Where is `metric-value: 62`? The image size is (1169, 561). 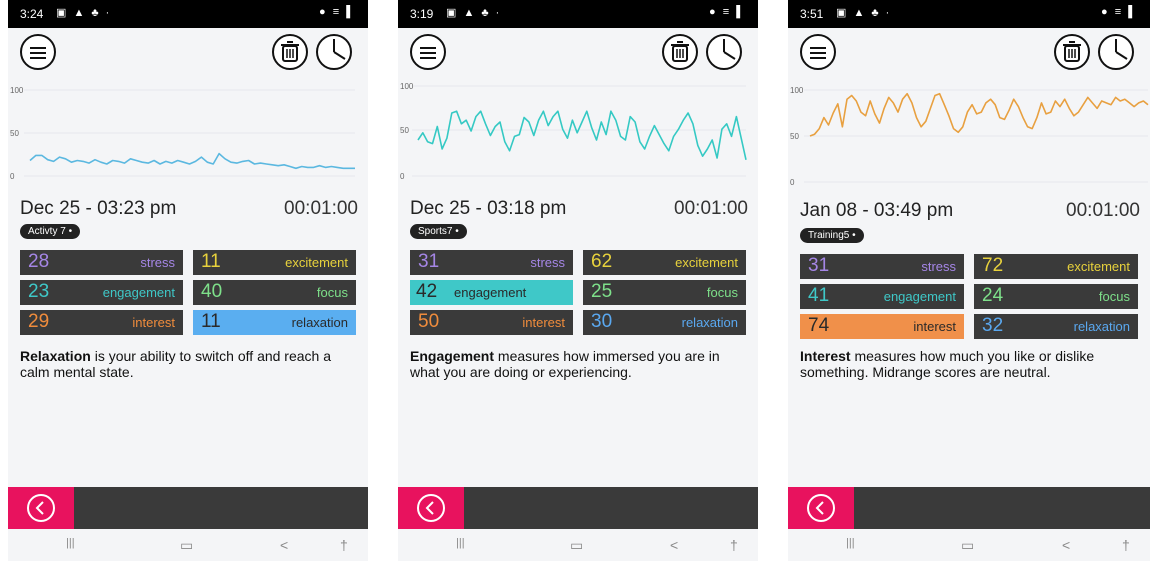
metric-value: 62 is located at coordinates (602, 261).